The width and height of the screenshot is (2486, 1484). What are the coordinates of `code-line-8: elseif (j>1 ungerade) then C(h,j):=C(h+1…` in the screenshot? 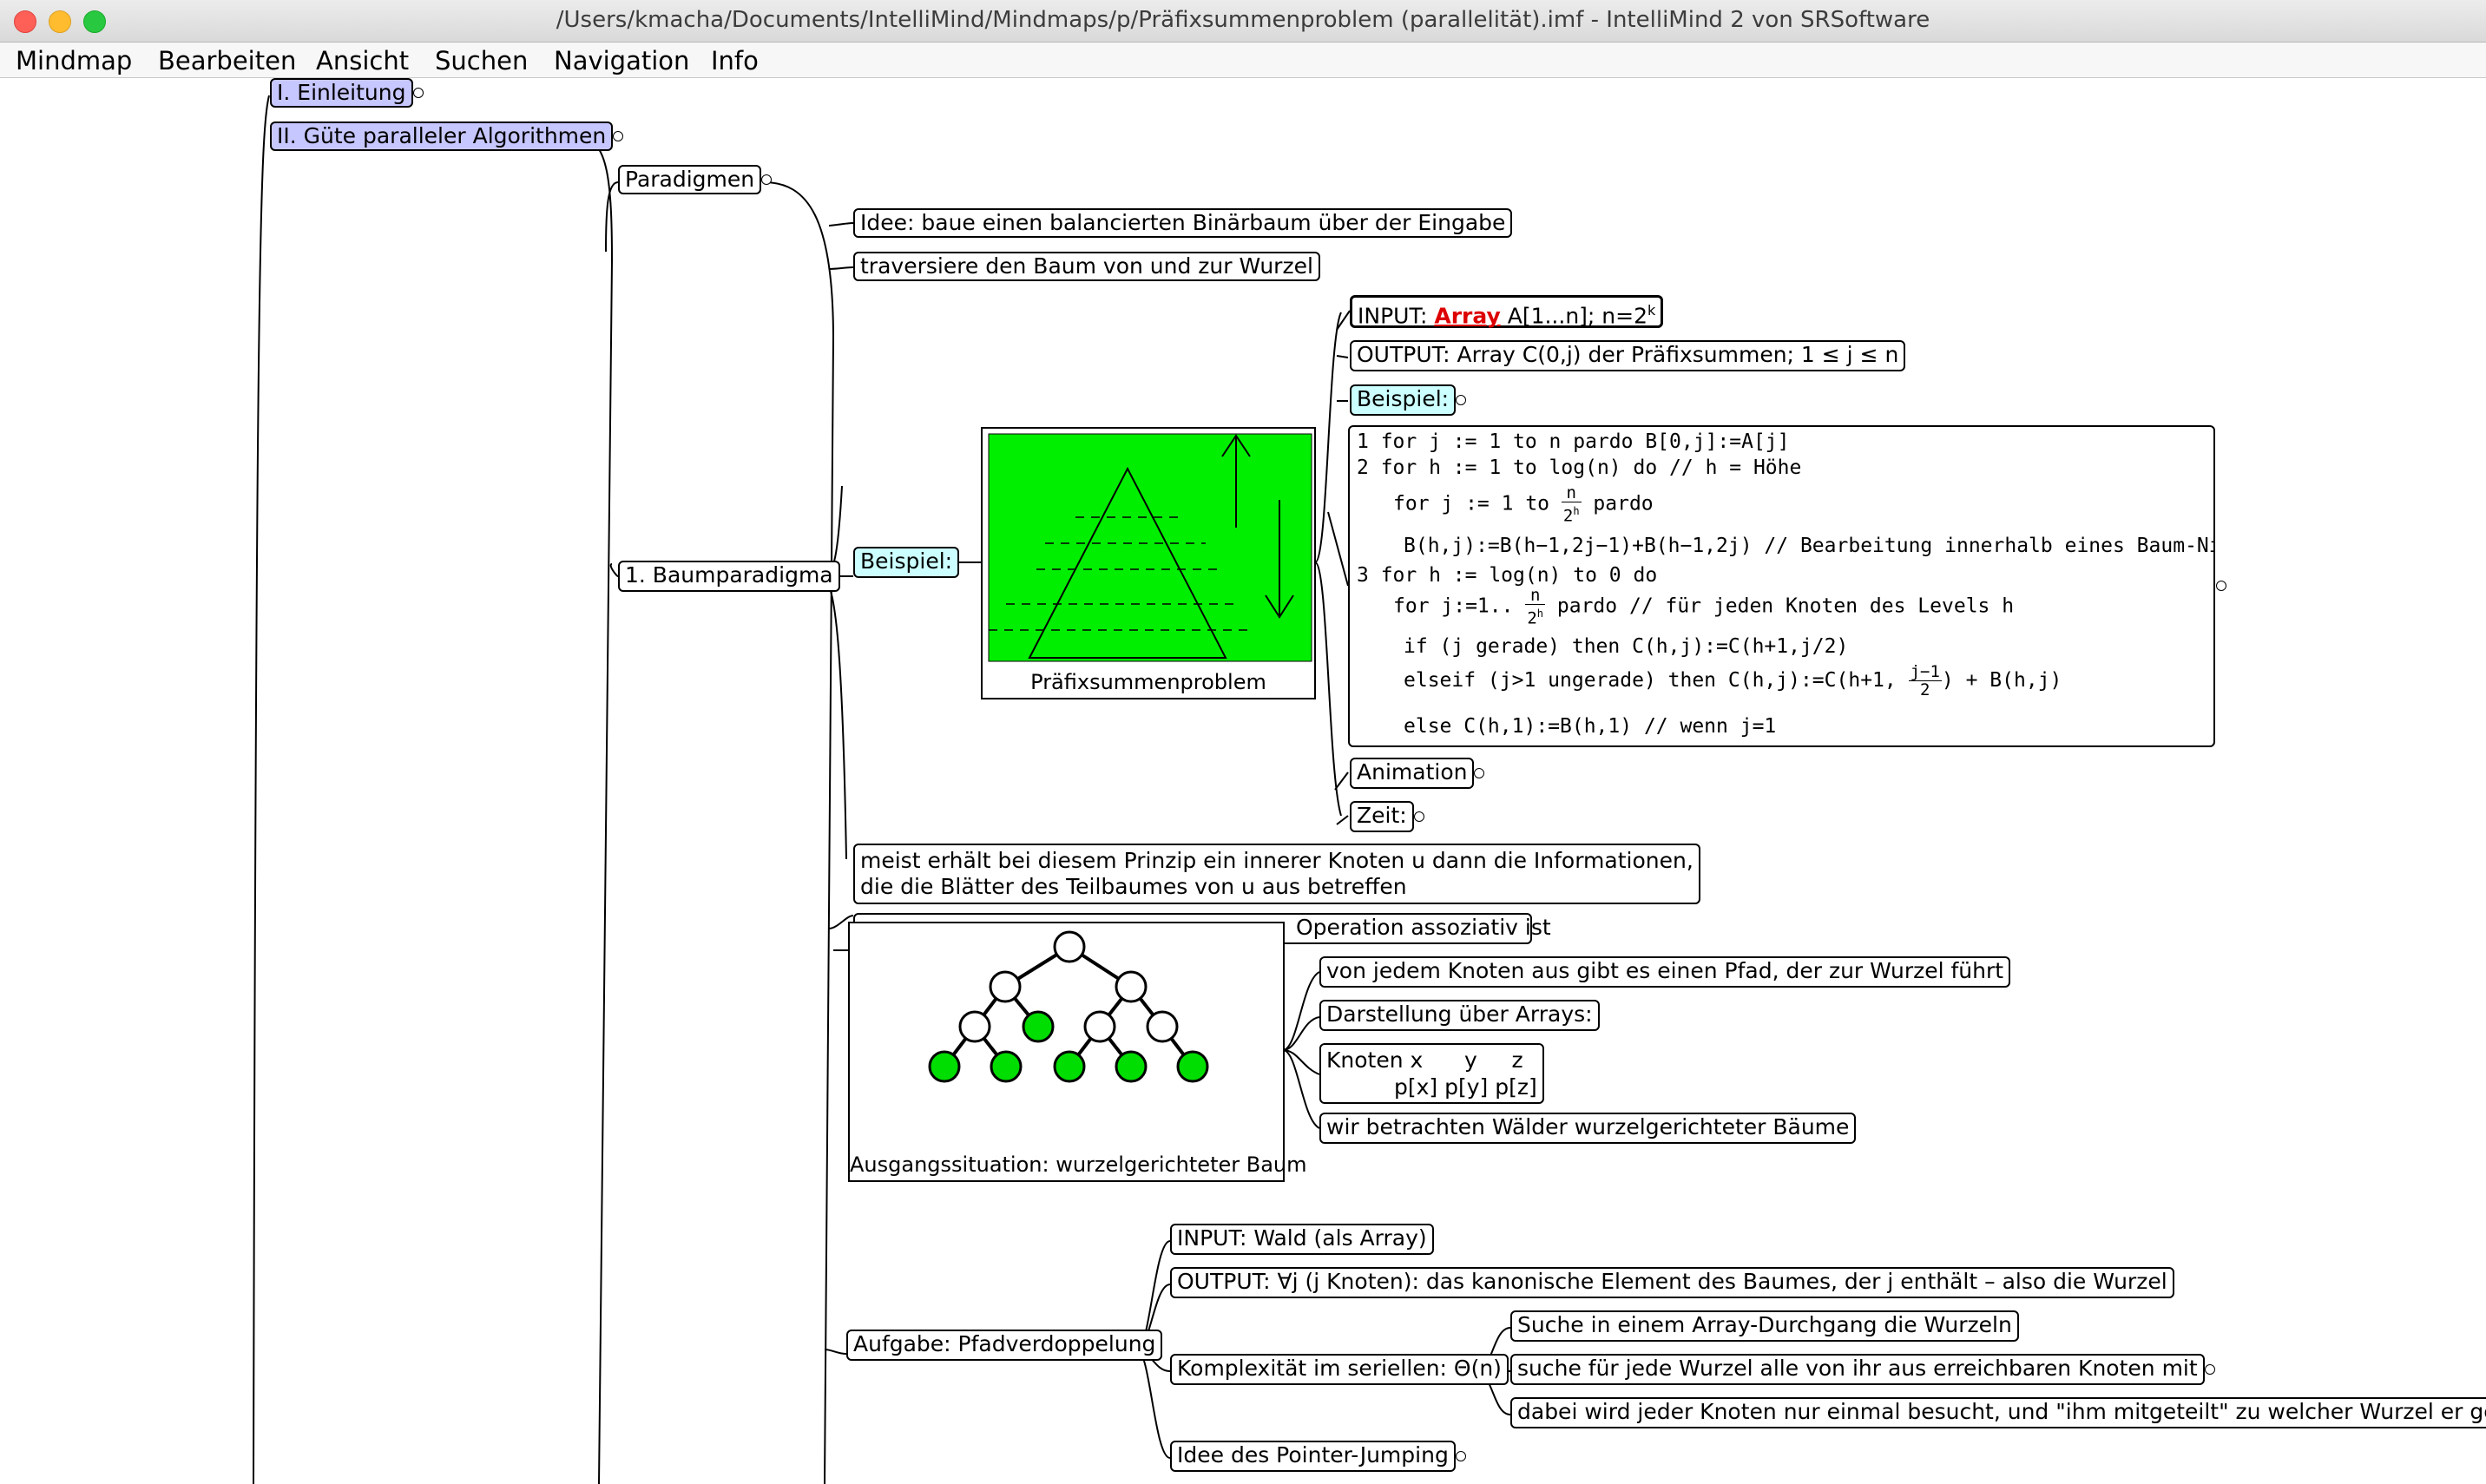 It's located at (1733, 680).